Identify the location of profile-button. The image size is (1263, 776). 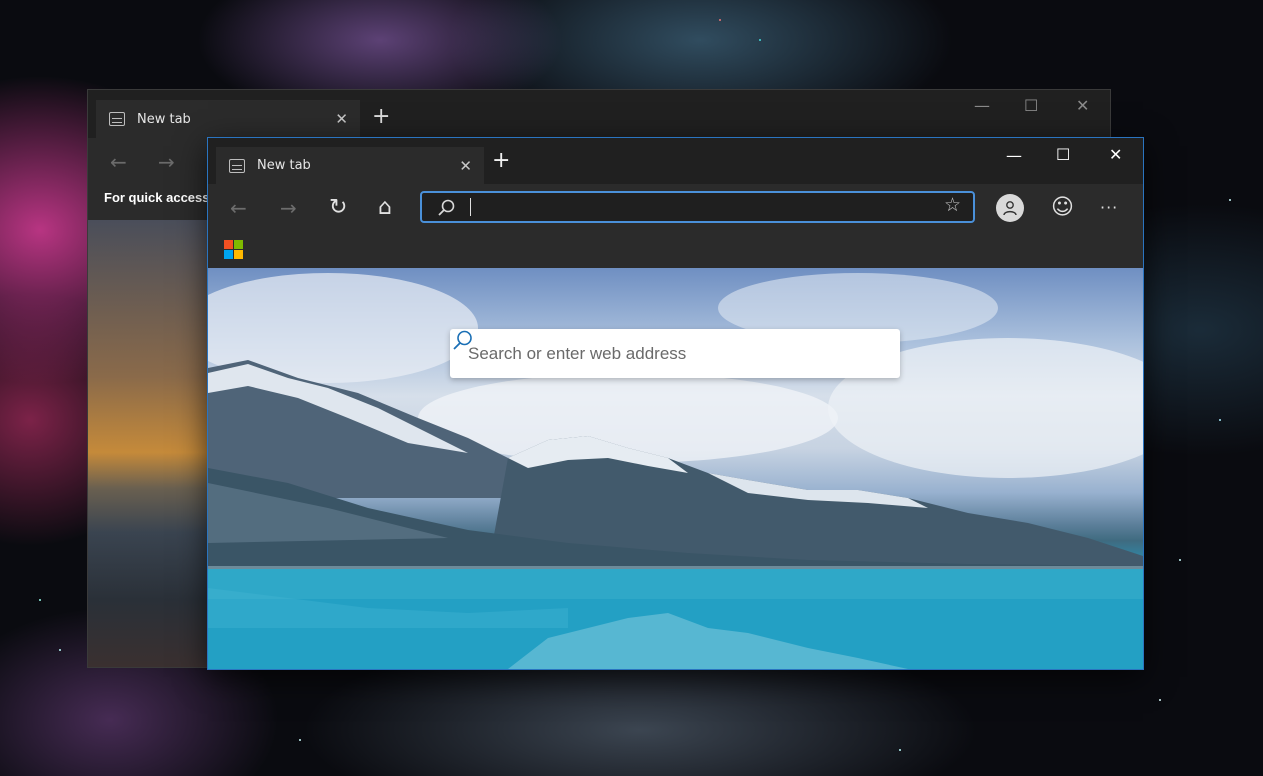
(1010, 208).